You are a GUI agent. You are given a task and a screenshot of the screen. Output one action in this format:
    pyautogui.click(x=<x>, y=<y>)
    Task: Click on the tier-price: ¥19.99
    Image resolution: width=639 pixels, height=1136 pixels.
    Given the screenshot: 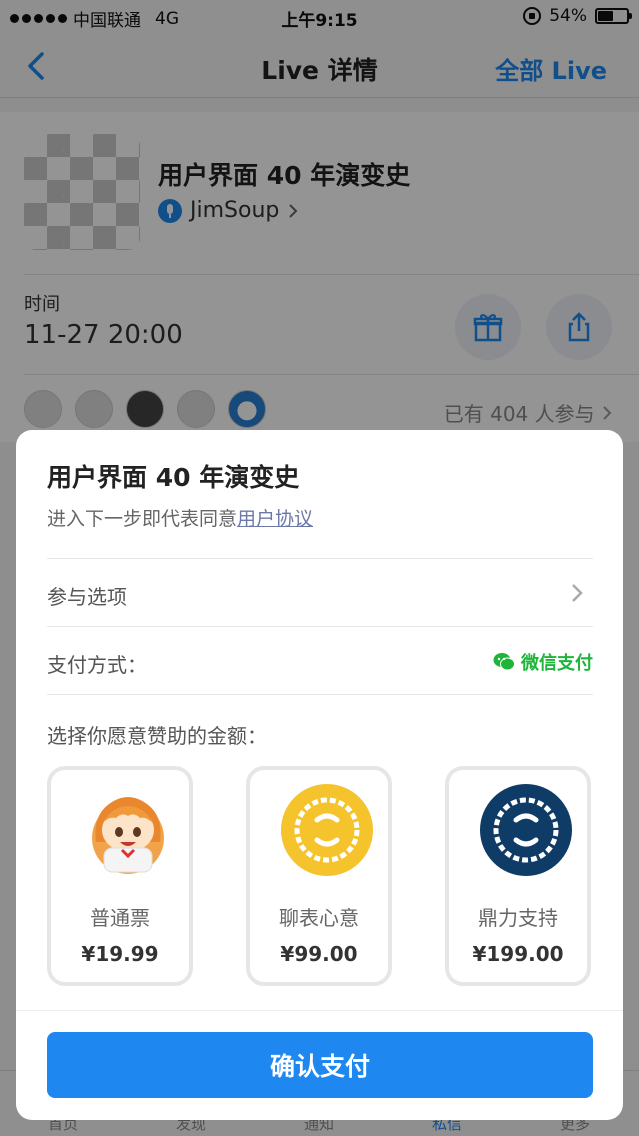 What is the action you would take?
    pyautogui.click(x=120, y=954)
    